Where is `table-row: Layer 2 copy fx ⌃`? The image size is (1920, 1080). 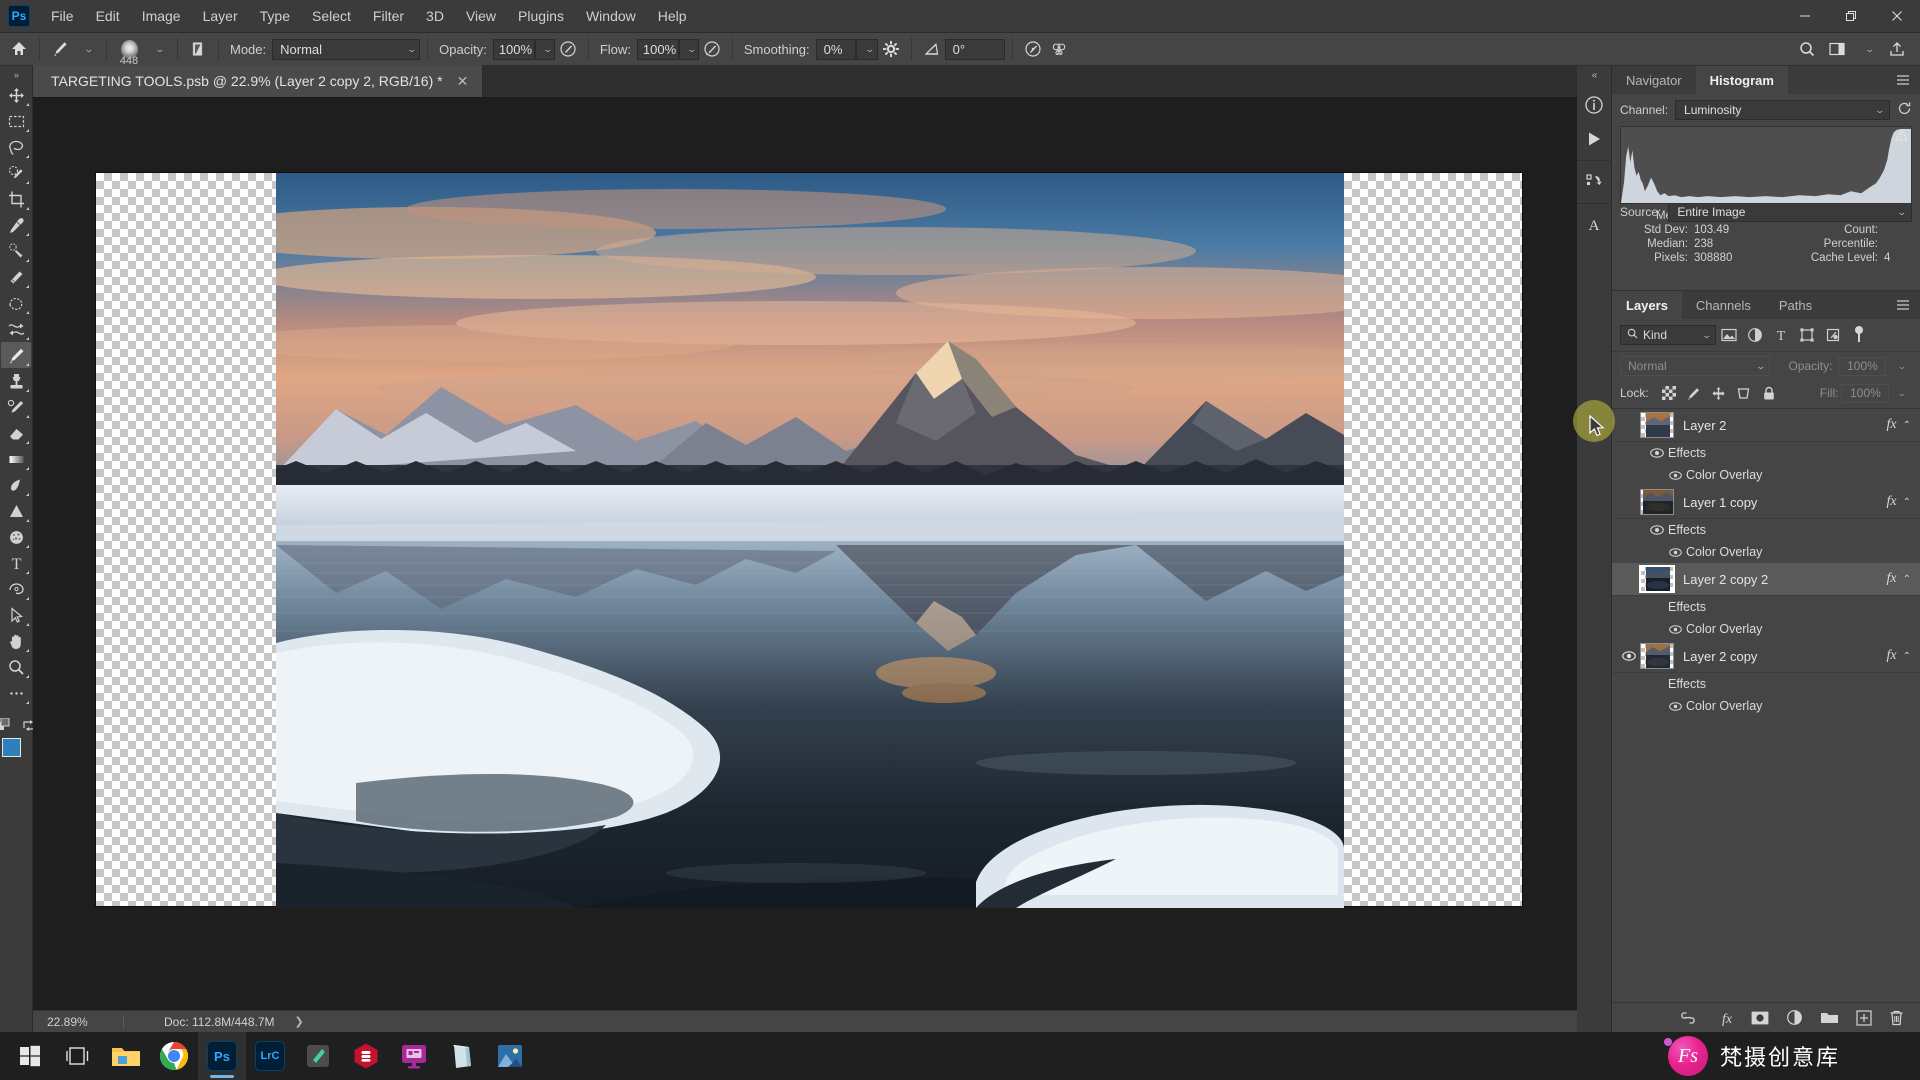 table-row: Layer 2 copy fx ⌃ is located at coordinates (1766, 656).